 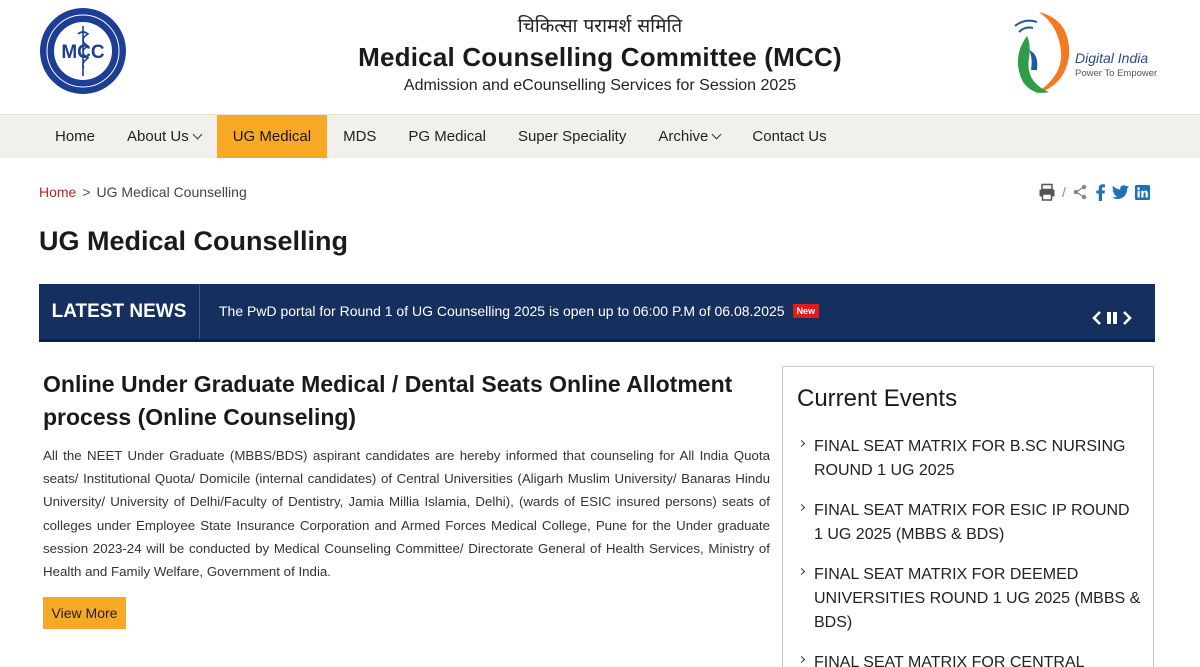 I want to click on svg-text: MCC, so click(x=83, y=52).